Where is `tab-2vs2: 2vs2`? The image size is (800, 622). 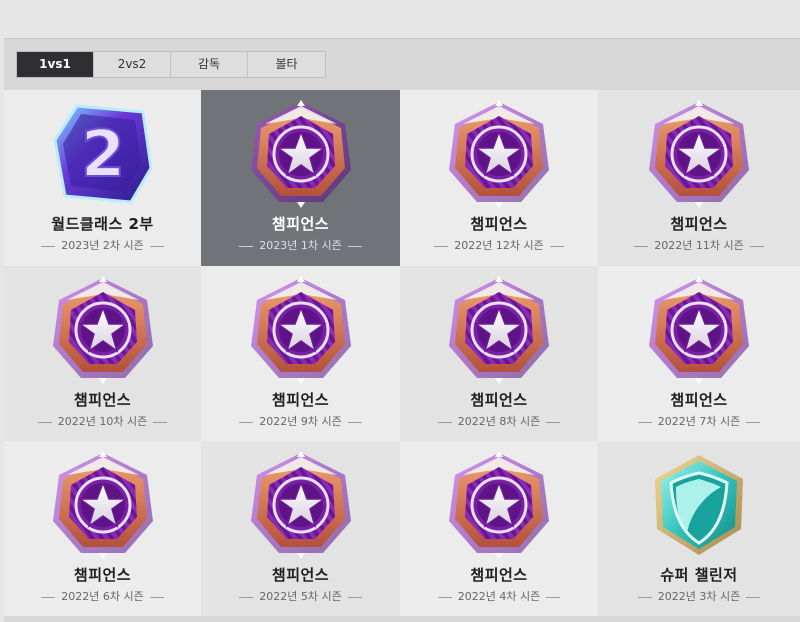
tab-2vs2: 2vs2 is located at coordinates (132, 64).